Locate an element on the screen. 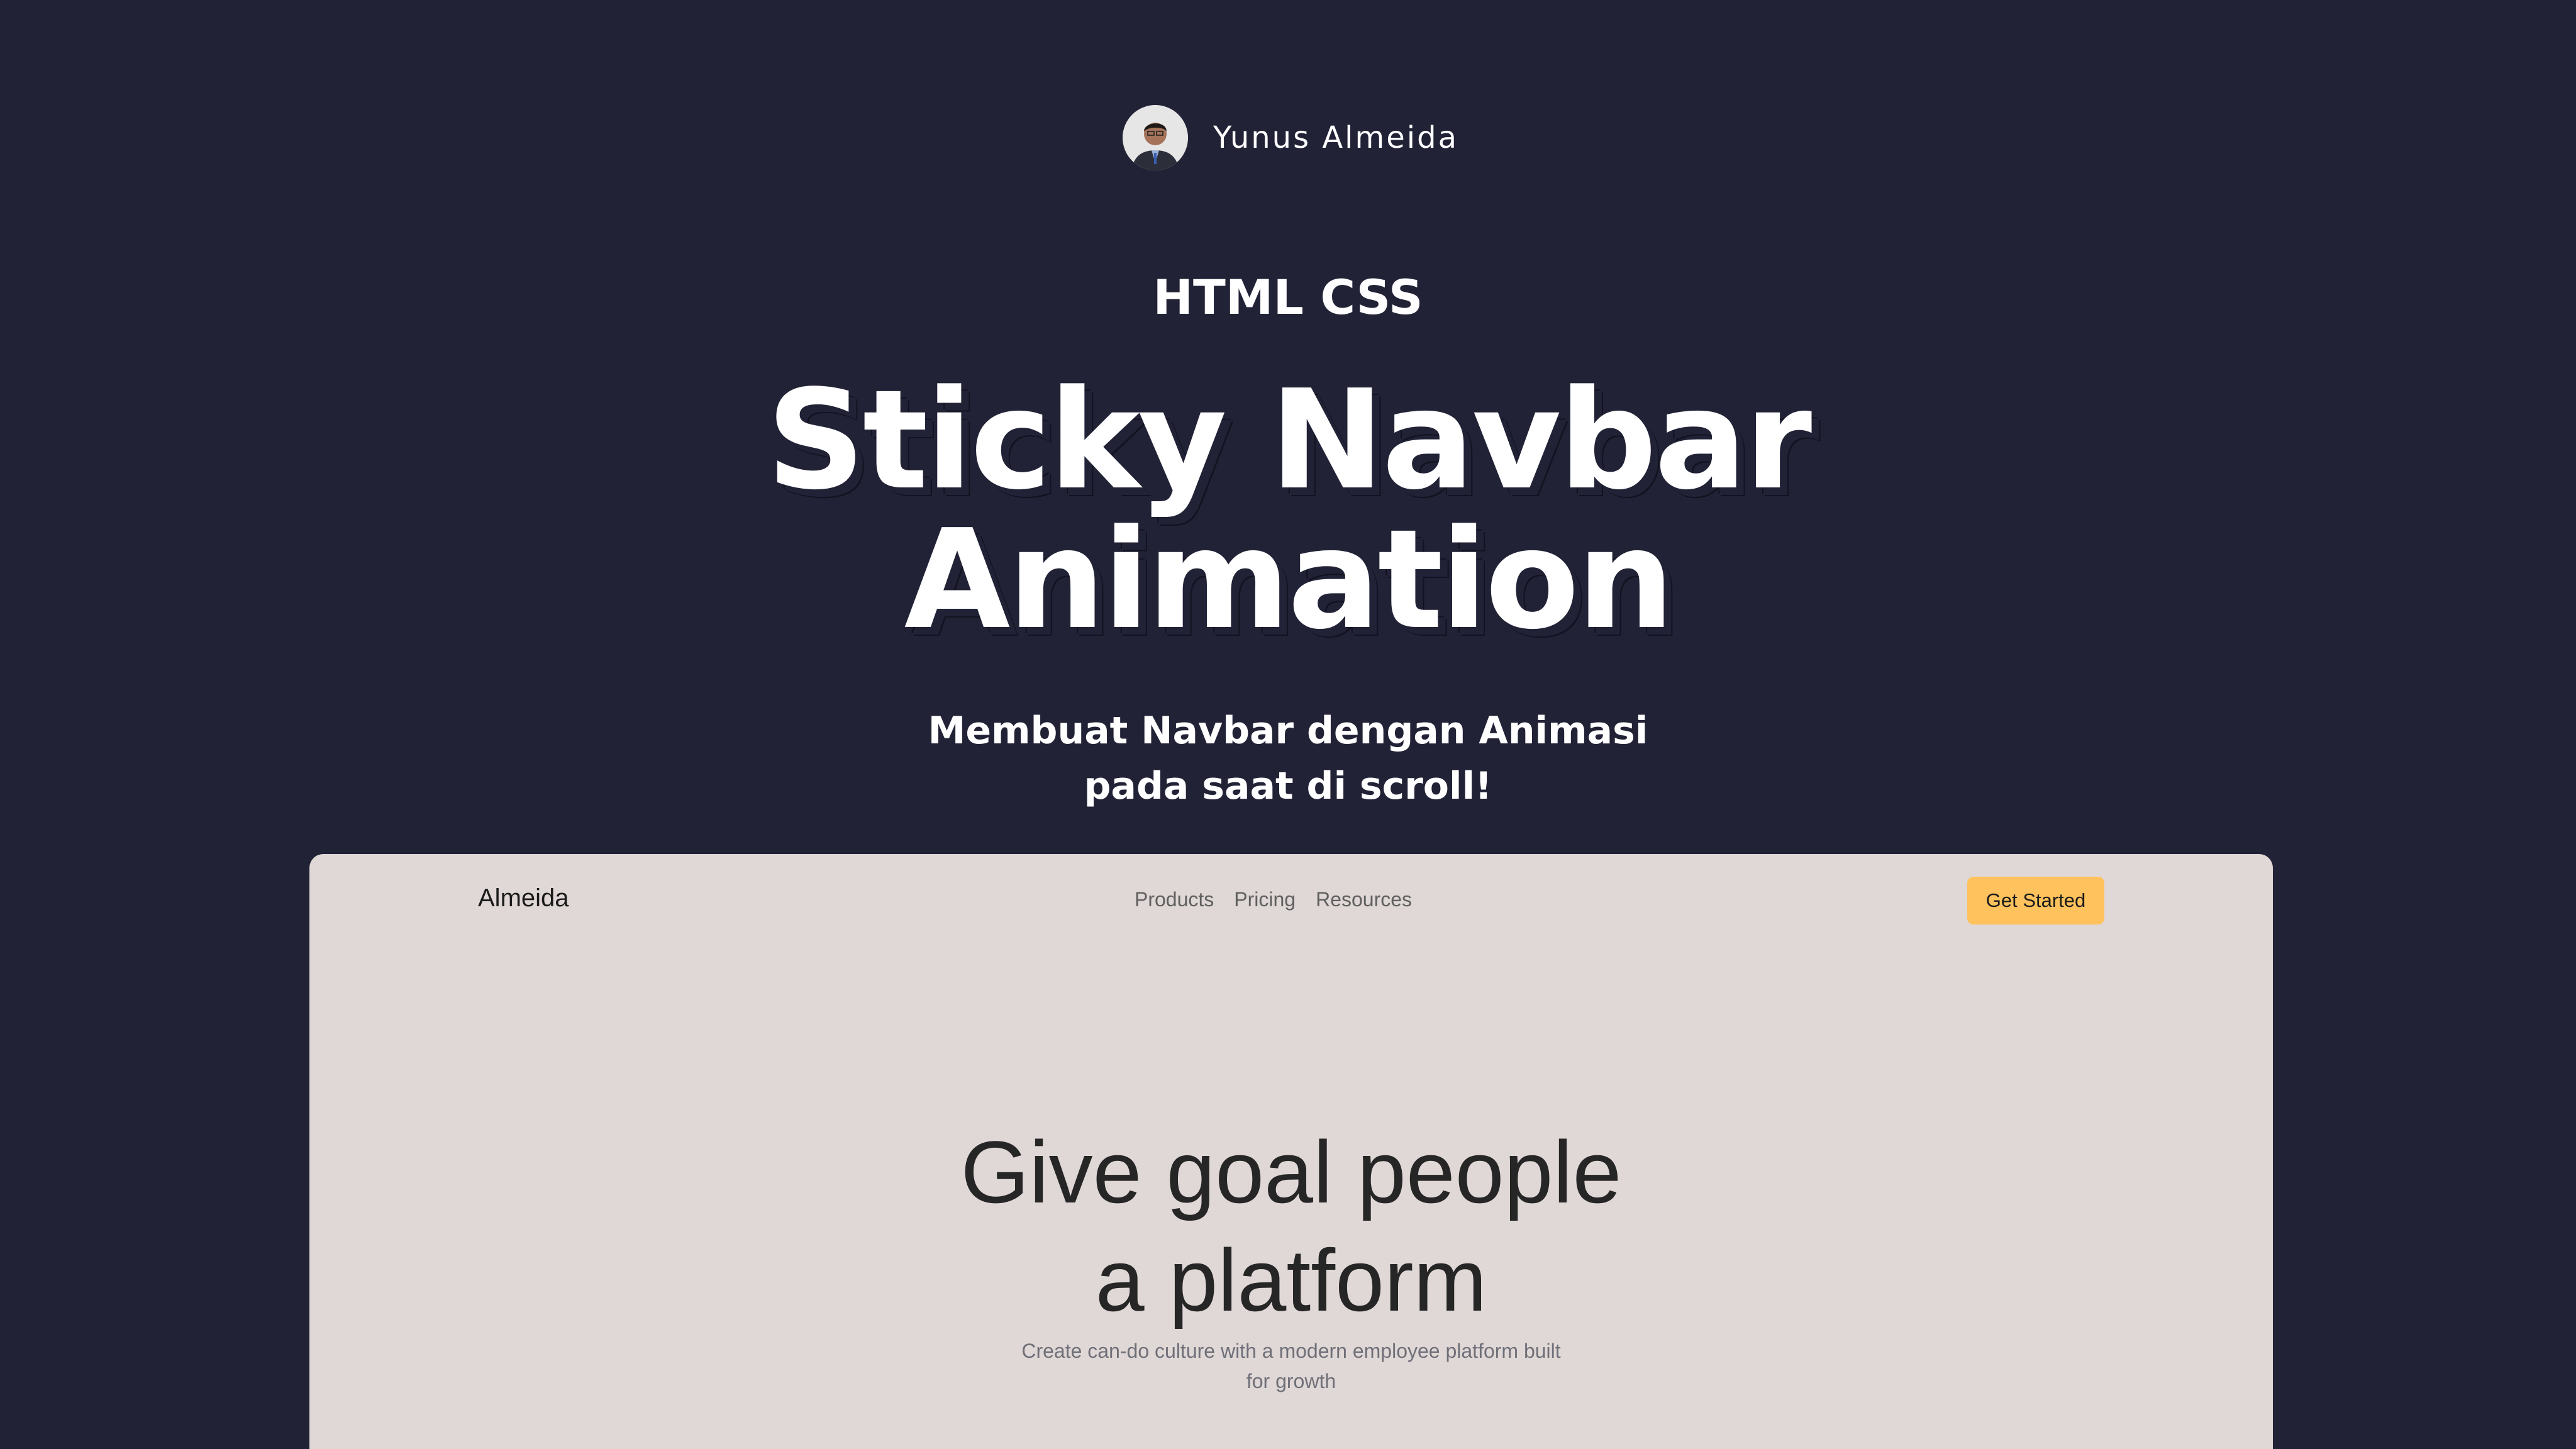  topic-kicker: HTML CSS is located at coordinates (1288, 297).